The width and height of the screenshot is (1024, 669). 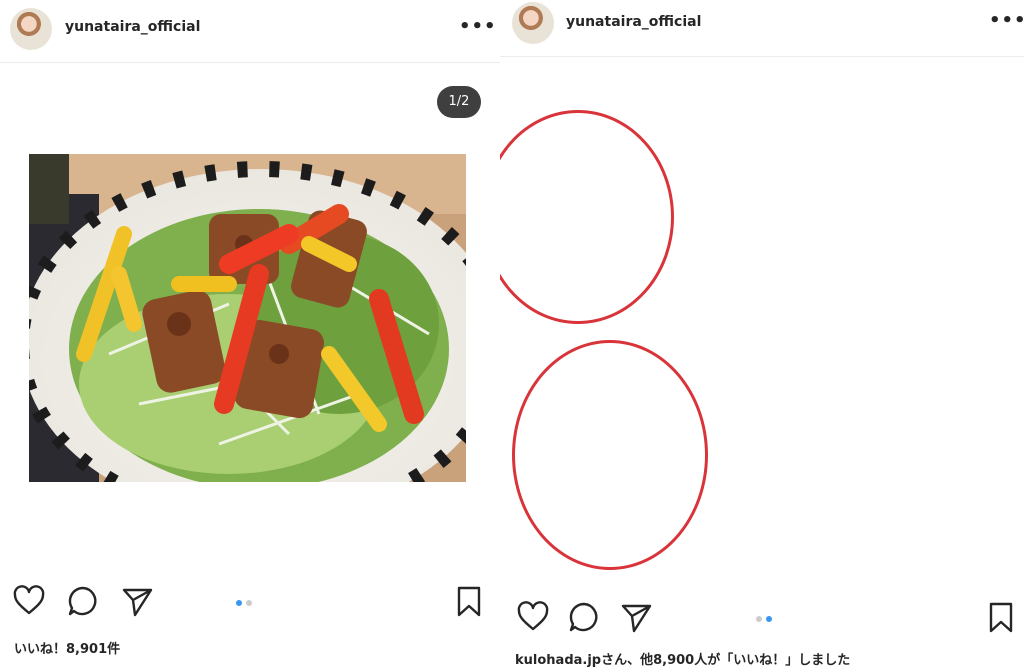 I want to click on likes-summary: kulohada.jpさん、他8,900人が「いいね！」しました, so click(x=682, y=658).